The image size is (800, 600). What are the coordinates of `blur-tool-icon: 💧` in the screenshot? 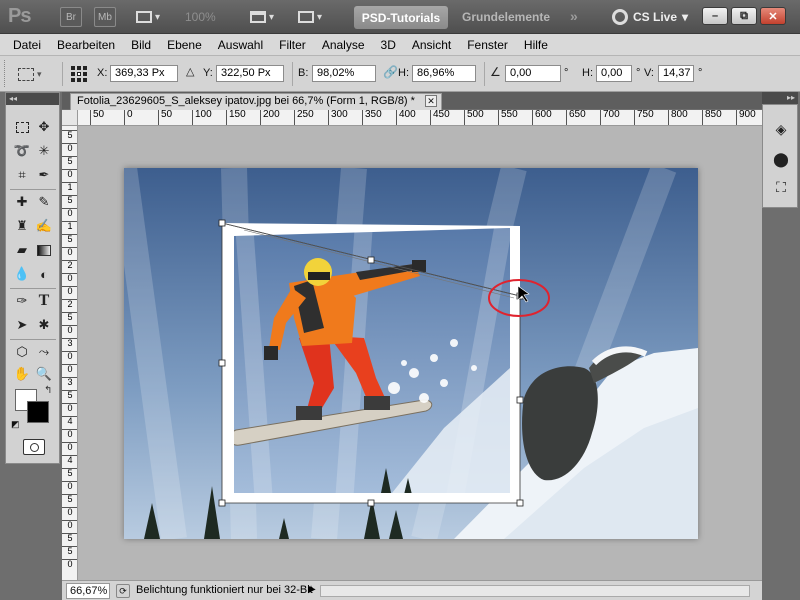 It's located at (22, 274).